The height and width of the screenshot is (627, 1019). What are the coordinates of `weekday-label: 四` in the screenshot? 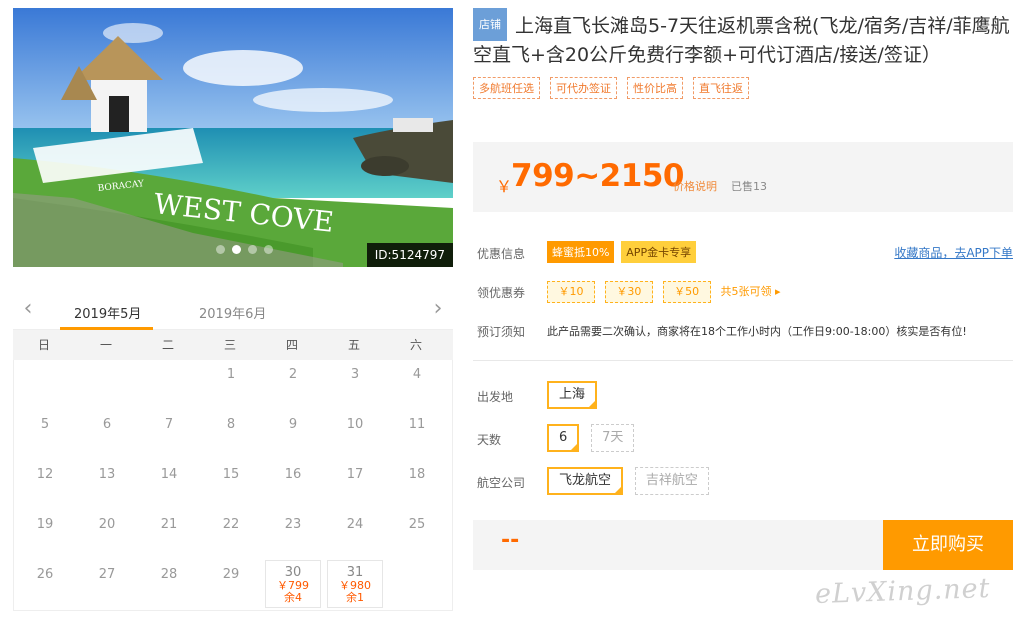 It's located at (291, 345).